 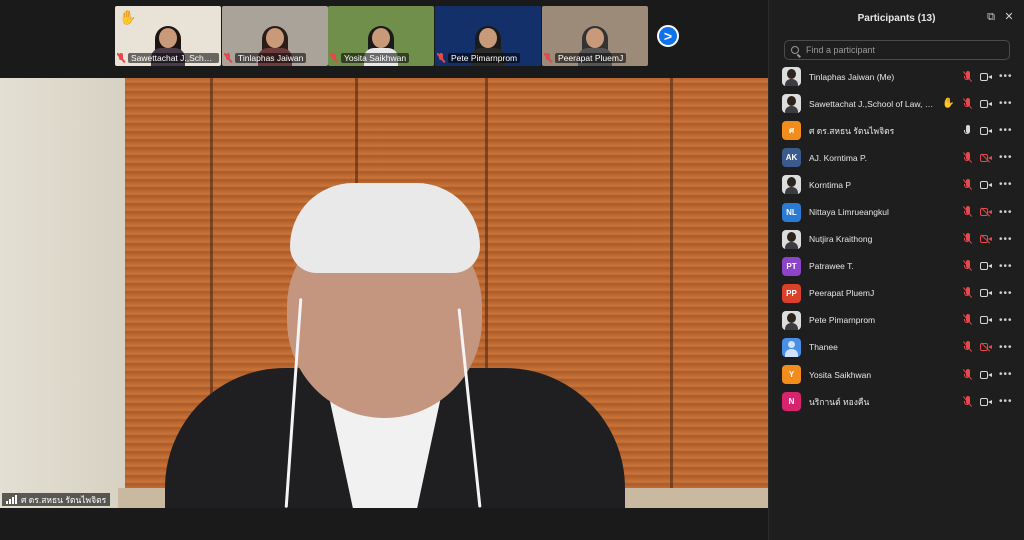 What do you see at coordinates (968, 130) in the screenshot?
I see `mic-on-icon` at bounding box center [968, 130].